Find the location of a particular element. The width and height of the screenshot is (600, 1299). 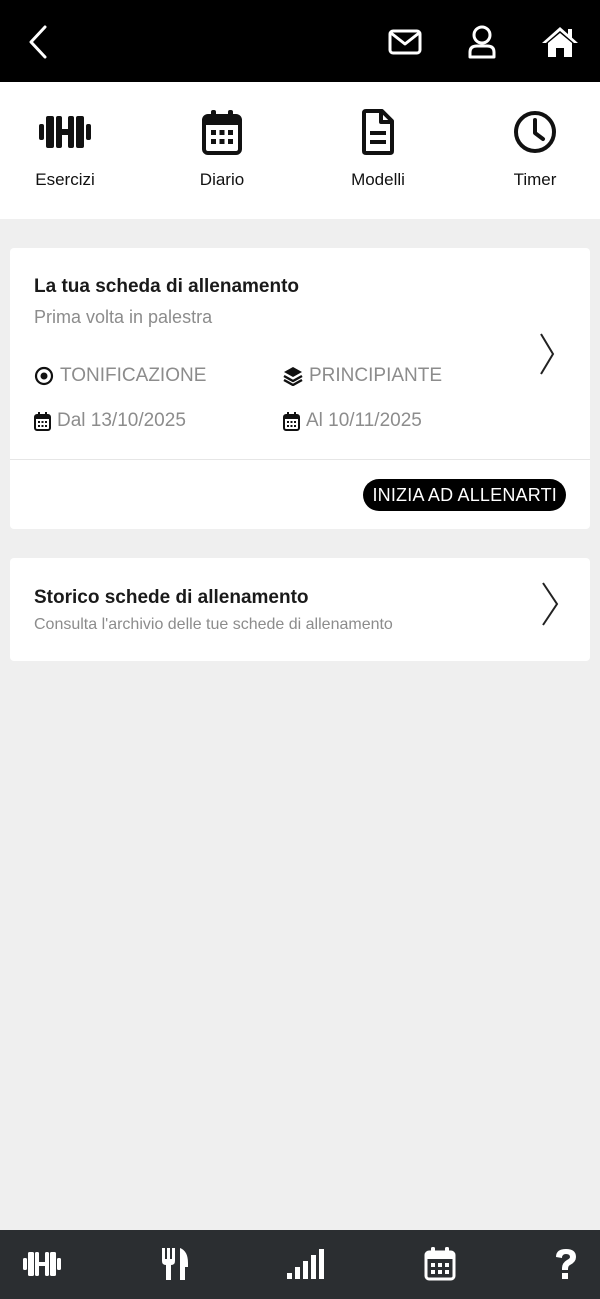

card-subtitle: Prima volta in palestra is located at coordinates (123, 317).